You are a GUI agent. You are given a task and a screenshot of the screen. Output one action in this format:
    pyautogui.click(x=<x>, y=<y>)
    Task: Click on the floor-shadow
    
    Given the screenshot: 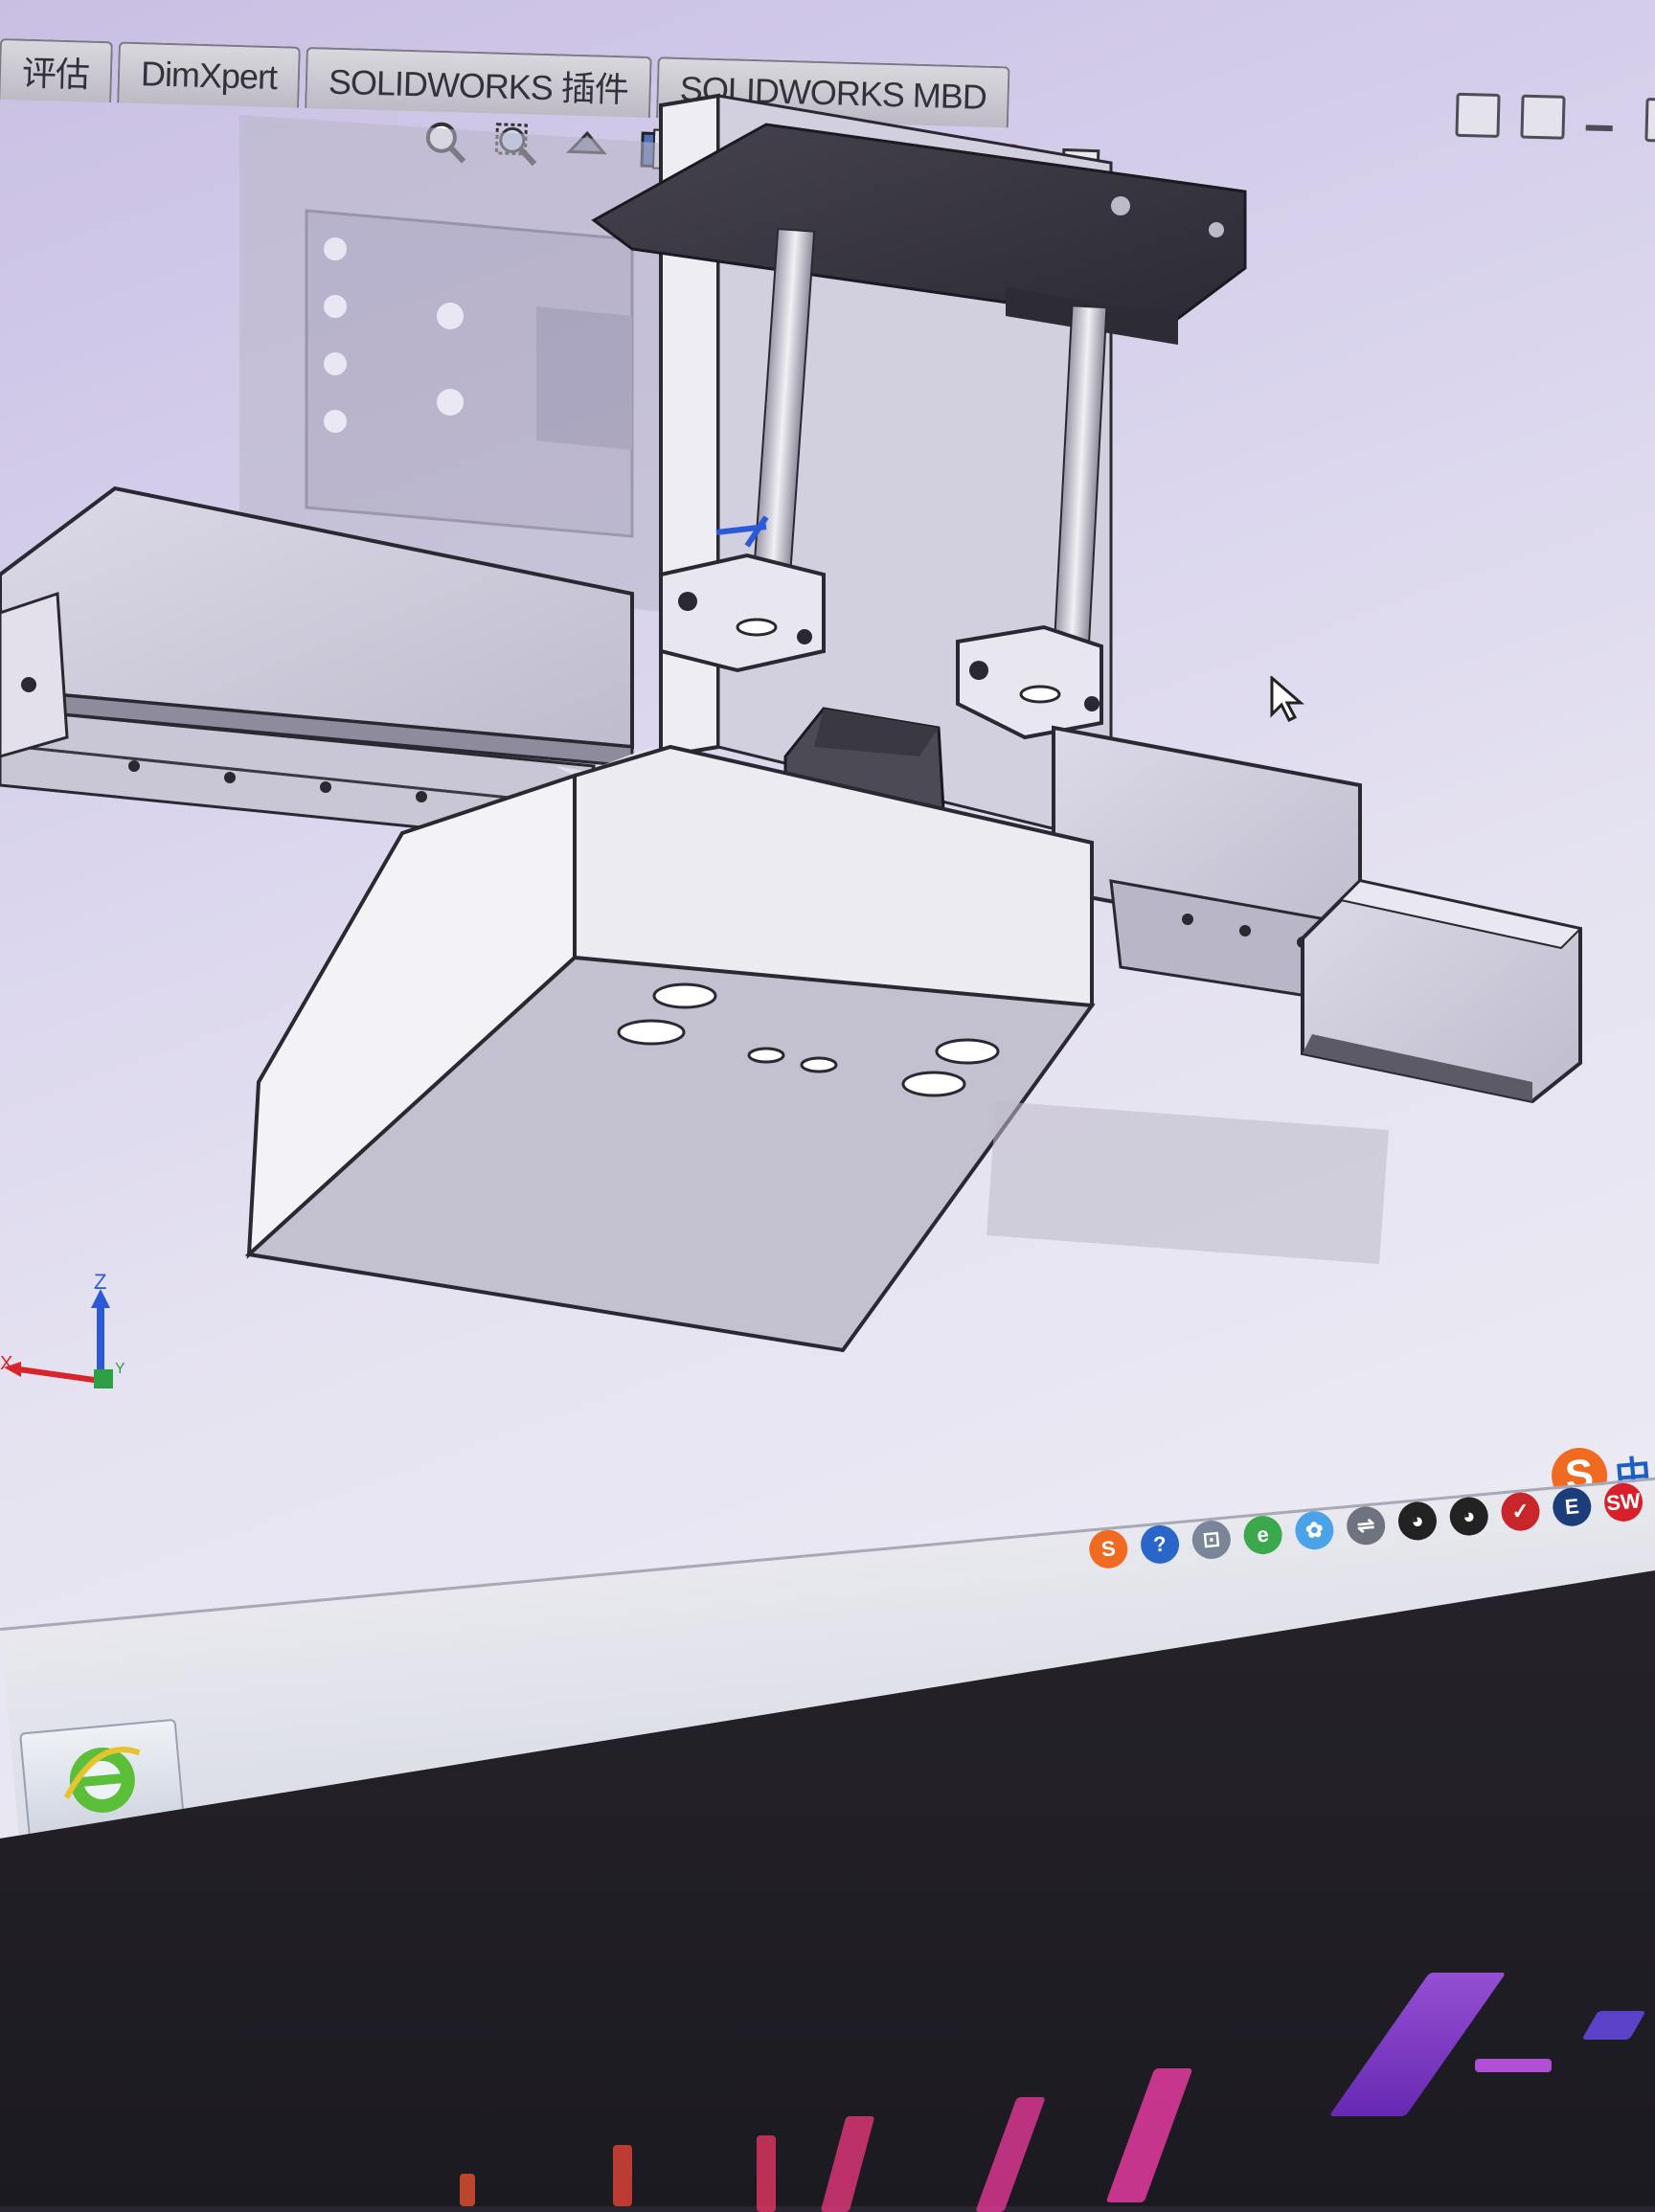 What is the action you would take?
    pyautogui.click(x=1187, y=1182)
    